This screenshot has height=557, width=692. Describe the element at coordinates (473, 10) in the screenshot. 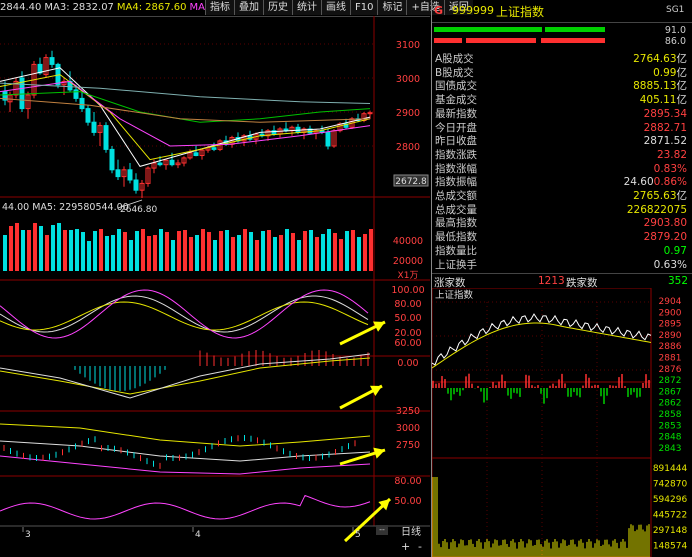

I see `stock-code: 999999` at that location.